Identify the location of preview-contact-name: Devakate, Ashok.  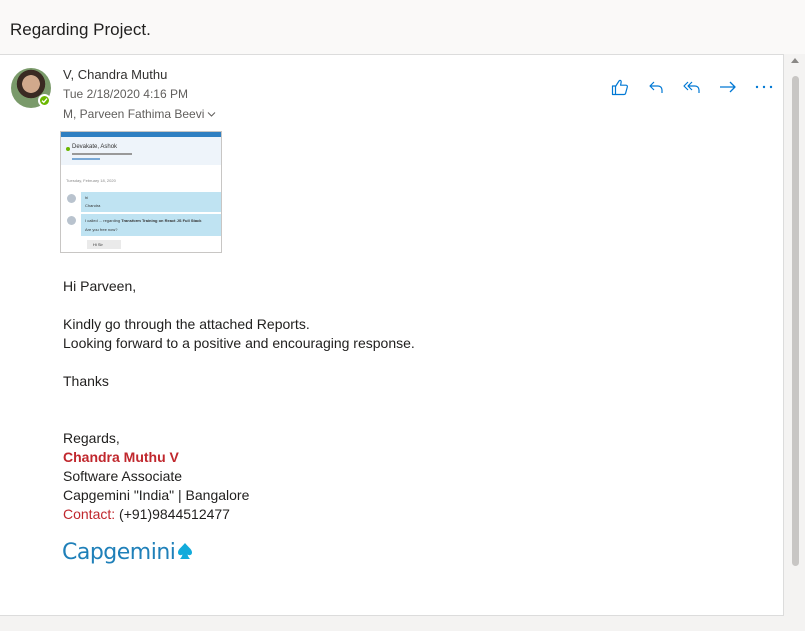
(95, 147).